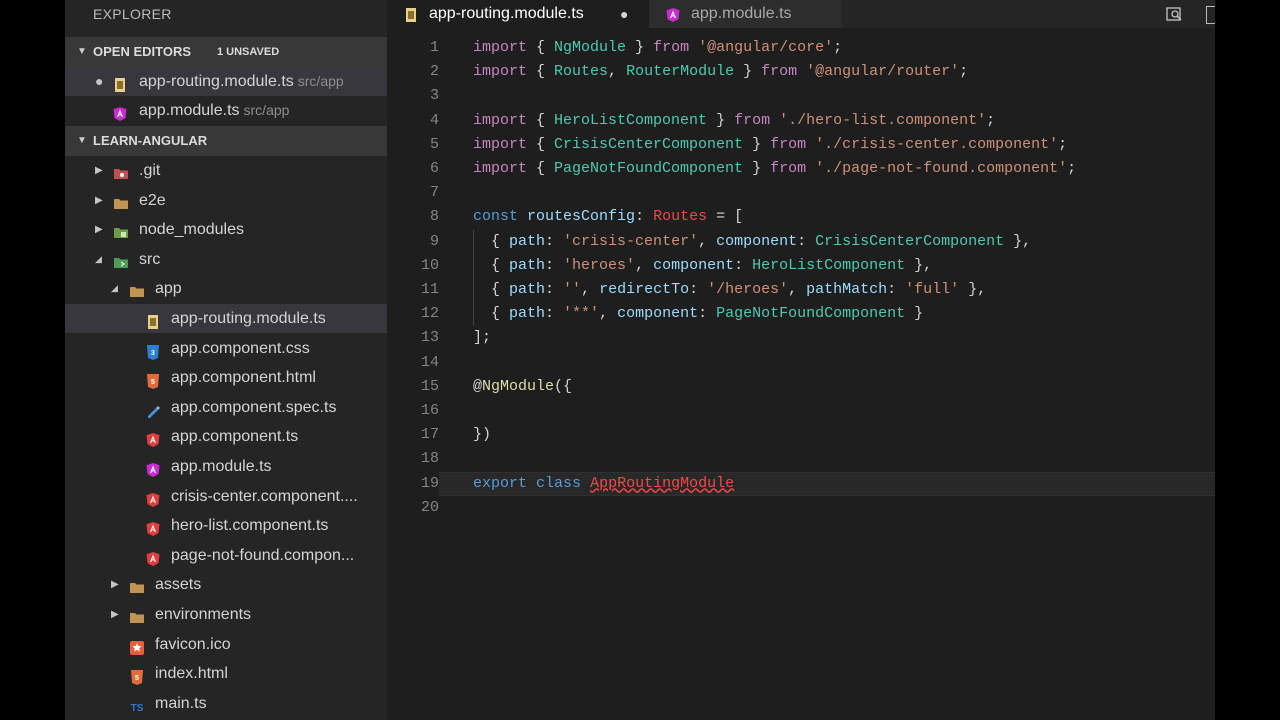 This screenshot has height=720, width=1280. I want to click on tree-file: app.component.spec.ts, so click(226, 407).